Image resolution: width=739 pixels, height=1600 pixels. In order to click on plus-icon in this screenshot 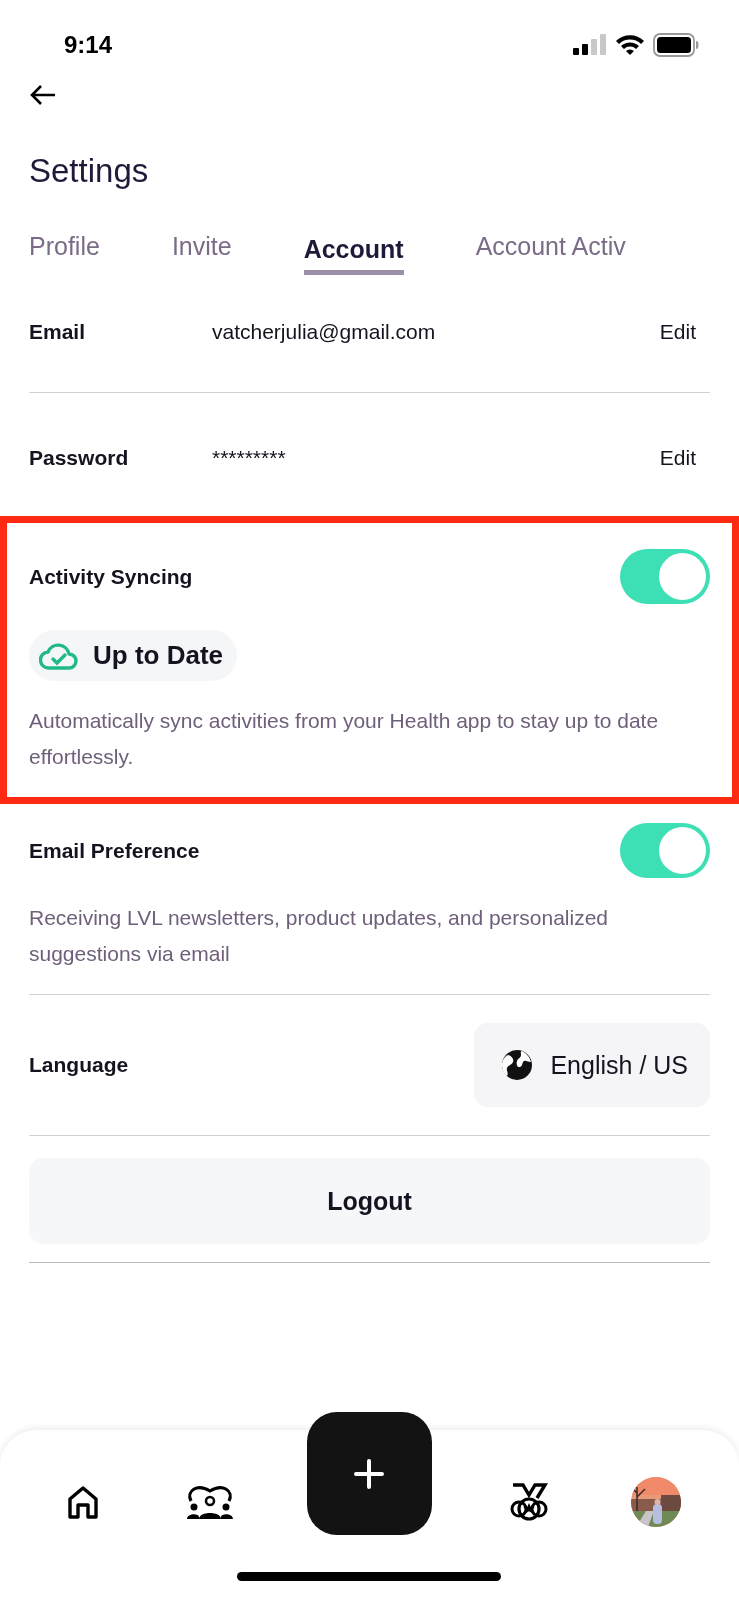, I will do `click(369, 1473)`.